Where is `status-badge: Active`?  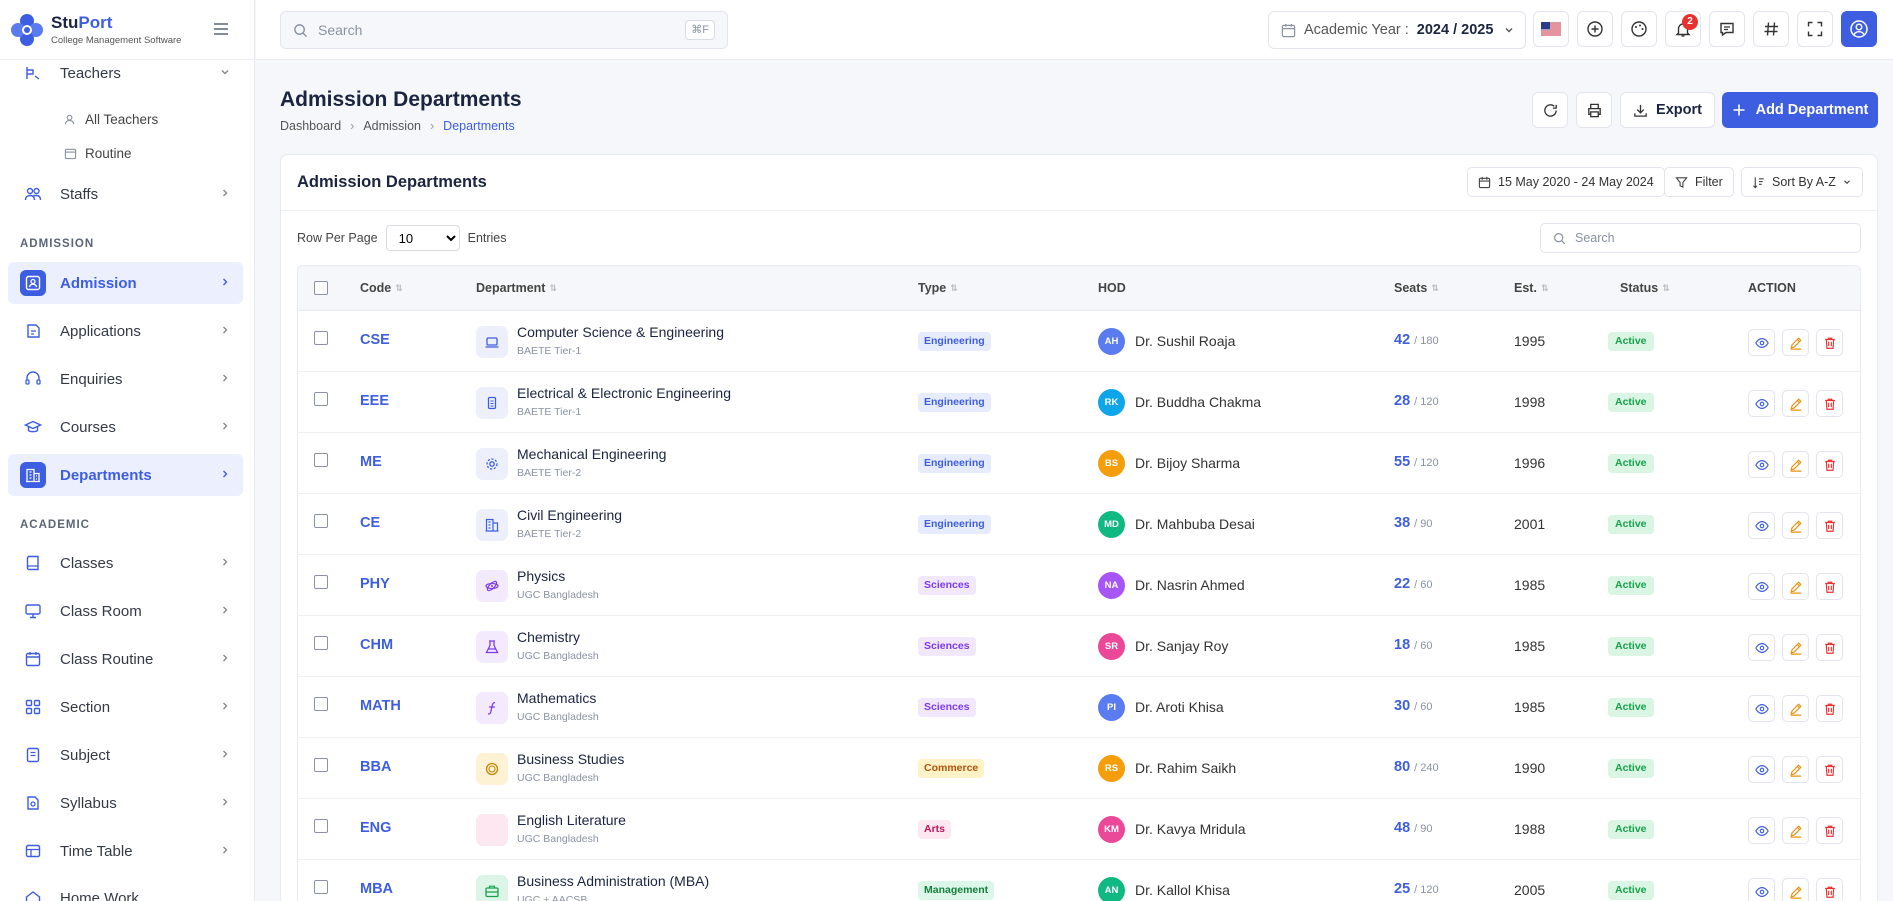
status-badge: Active is located at coordinates (1631, 707).